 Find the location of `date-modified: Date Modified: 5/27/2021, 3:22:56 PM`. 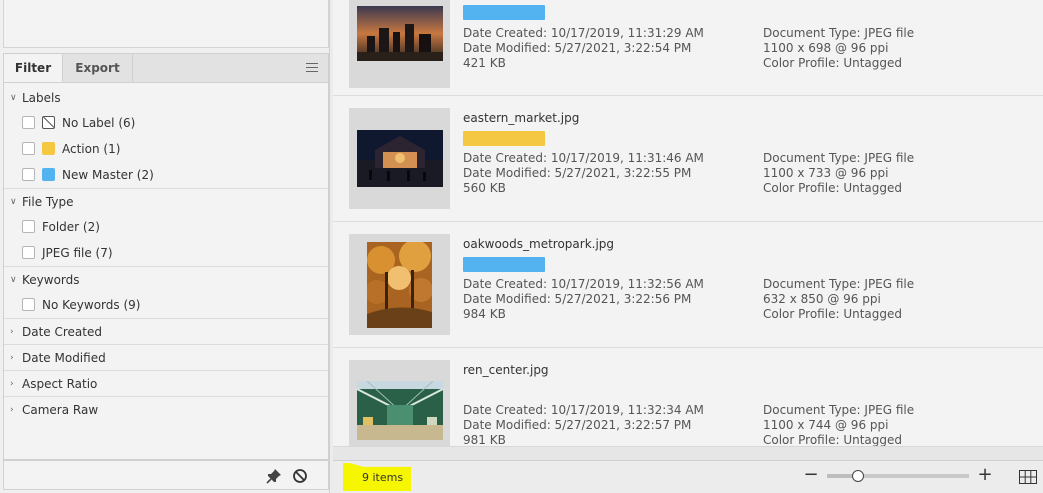

date-modified: Date Modified: 5/27/2021, 3:22:56 PM is located at coordinates (577, 299).